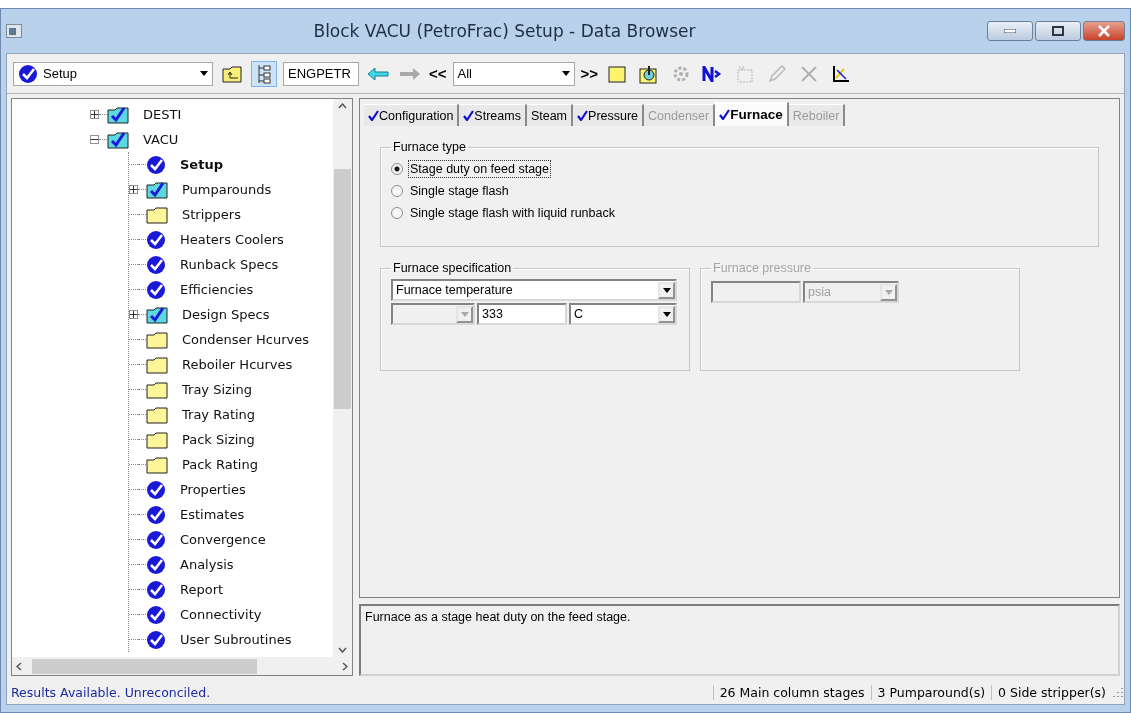 This screenshot has height=713, width=1131. What do you see at coordinates (493, 115) in the screenshot?
I see `tab: Streams` at bounding box center [493, 115].